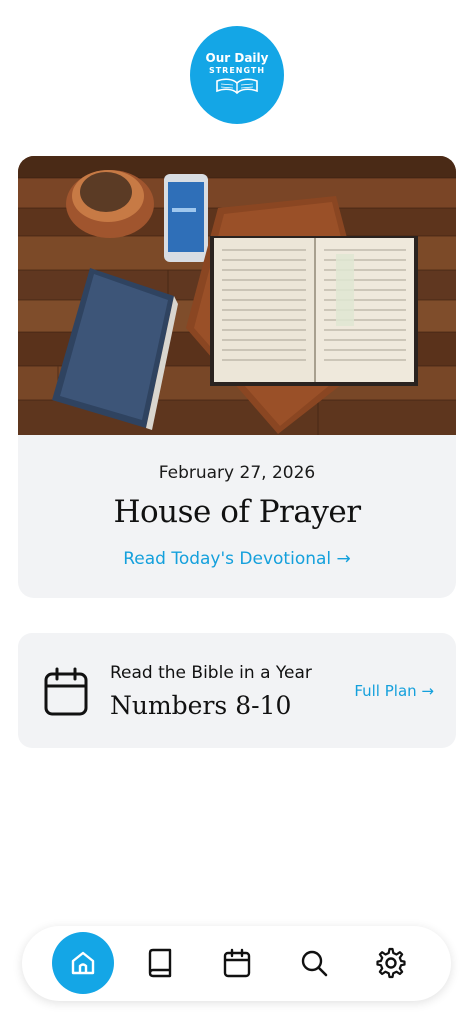 The height and width of the screenshot is (1024, 473). I want to click on gear-icon, so click(391, 963).